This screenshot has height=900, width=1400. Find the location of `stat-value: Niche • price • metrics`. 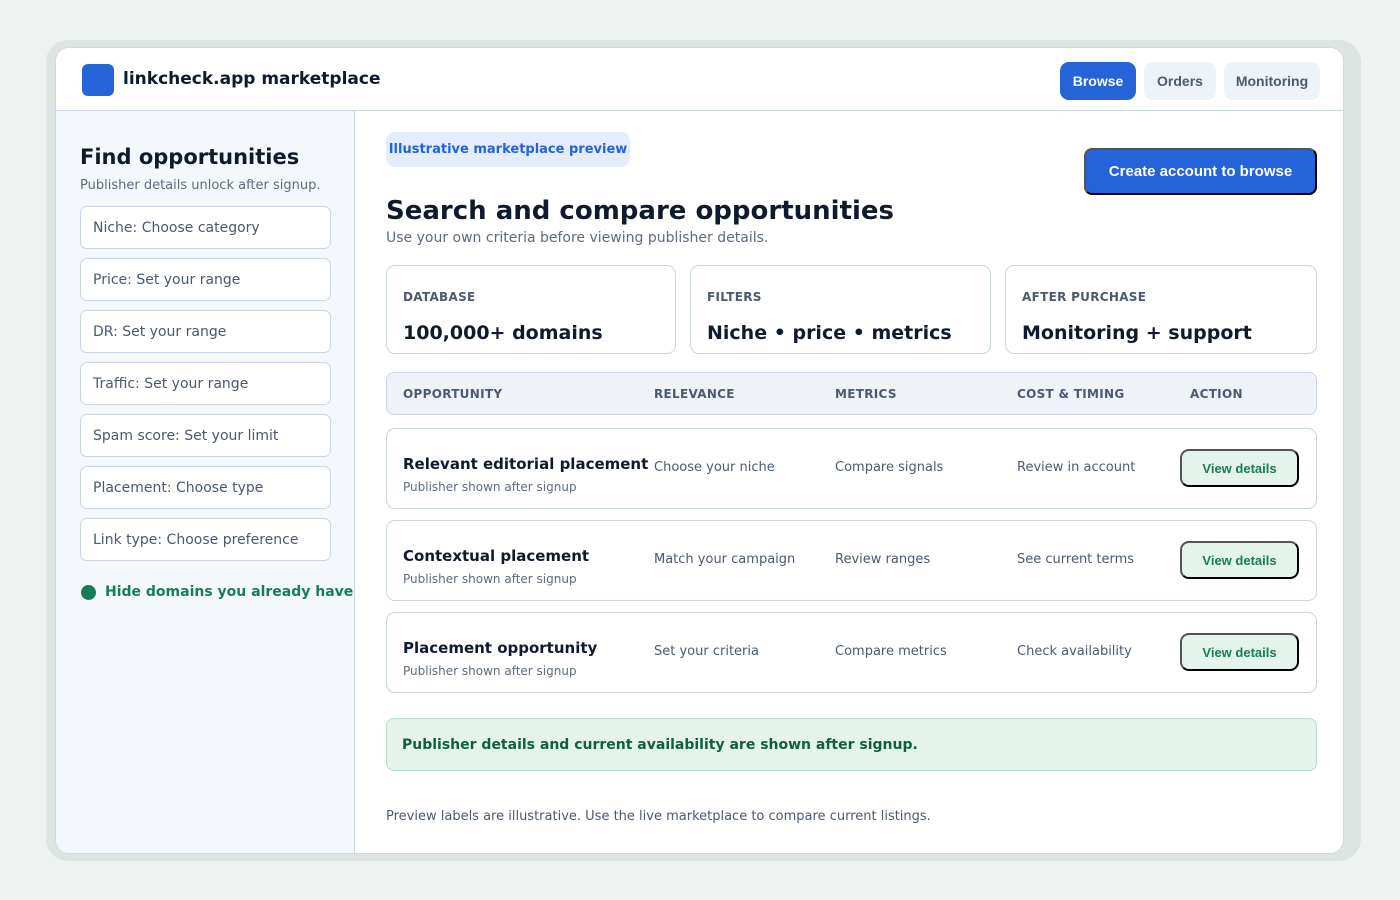

stat-value: Niche • price • metrics is located at coordinates (829, 333).